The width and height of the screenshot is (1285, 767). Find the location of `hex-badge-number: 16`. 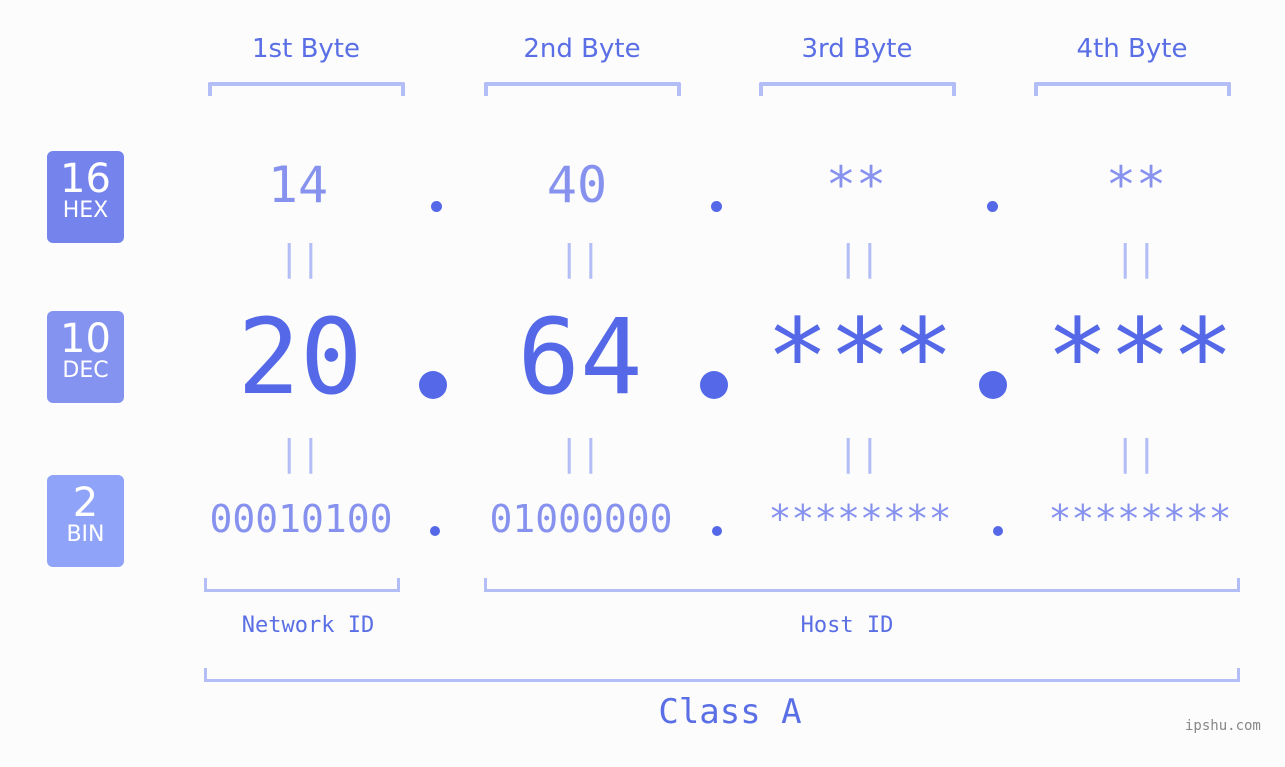

hex-badge-number: 16 is located at coordinates (85, 179).